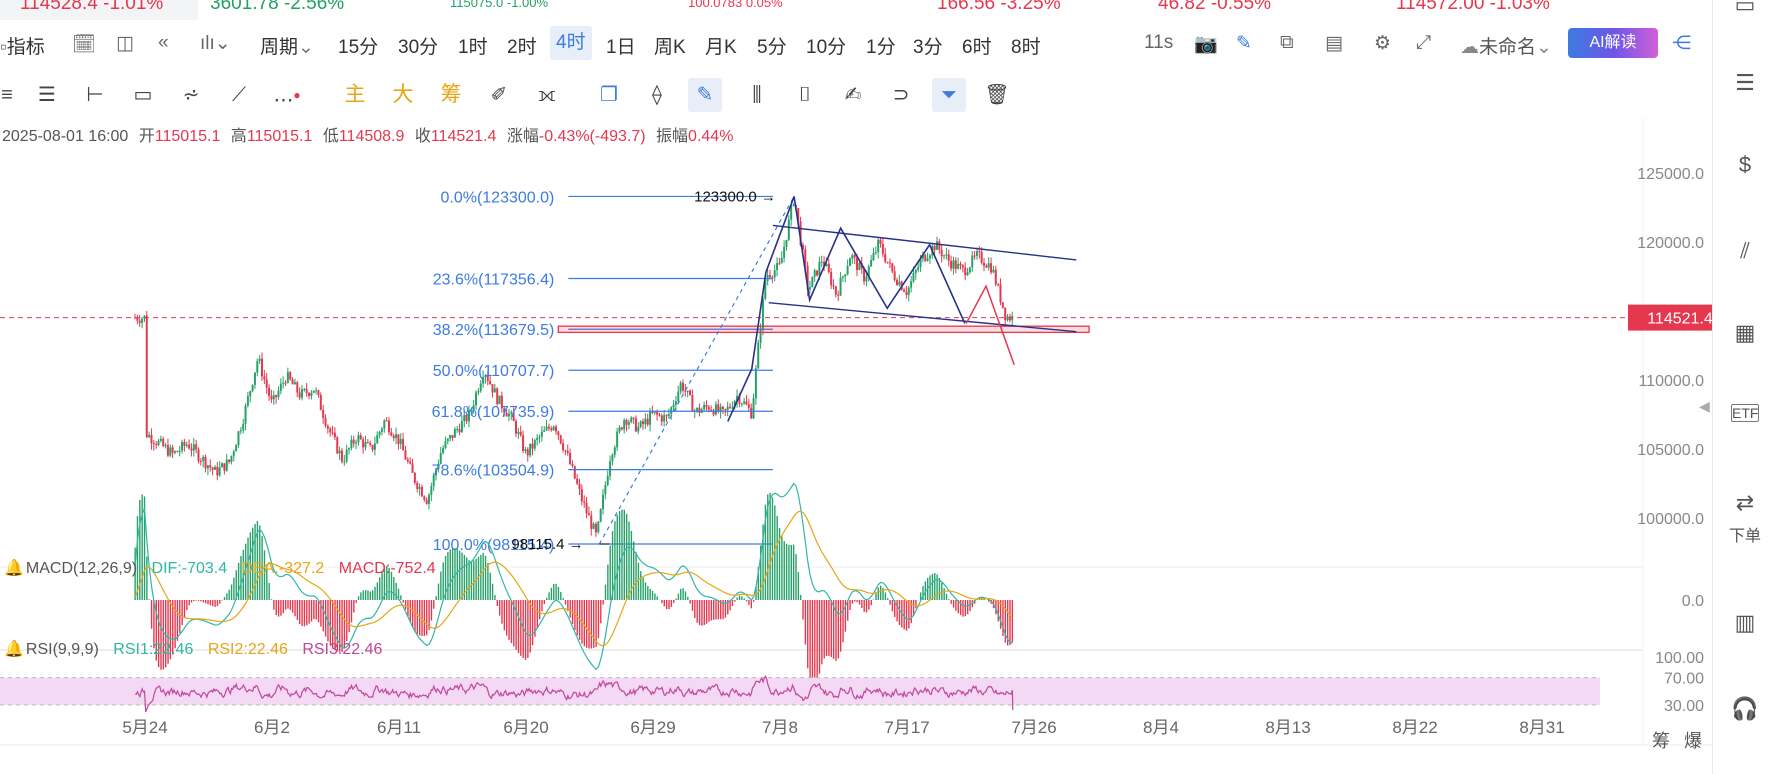  Describe the element at coordinates (1745, 165) in the screenshot. I see `dollar-doc-icon: $` at that location.